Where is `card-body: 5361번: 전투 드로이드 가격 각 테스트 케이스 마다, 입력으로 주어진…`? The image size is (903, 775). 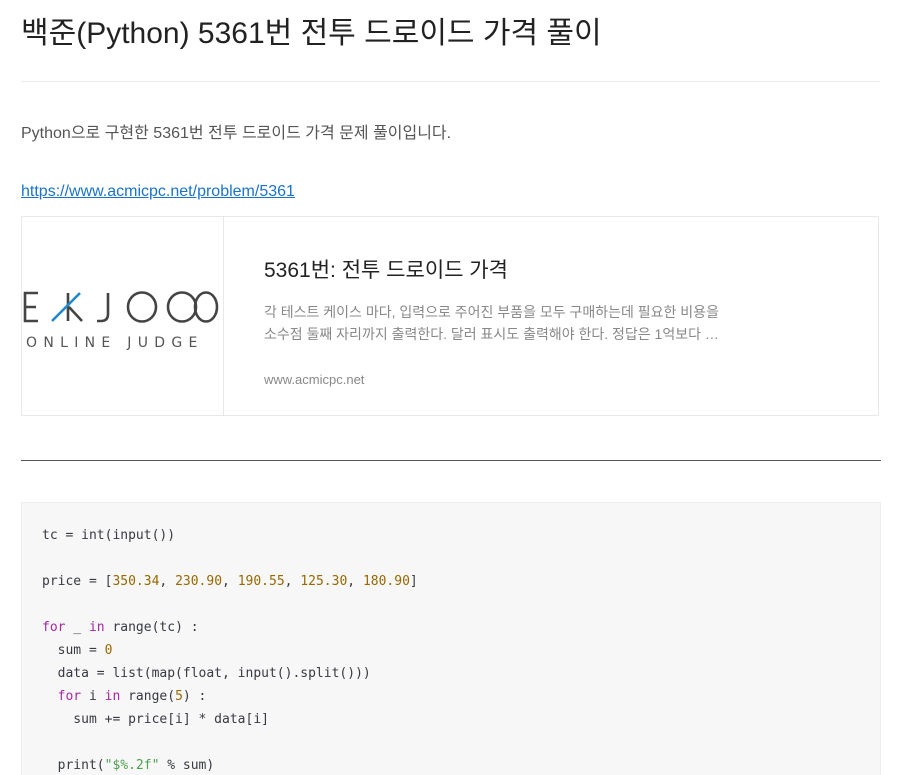 card-body: 5361번: 전투 드로이드 가격 각 테스트 케이스 마다, 입력으로 주어진… is located at coordinates (559, 301).